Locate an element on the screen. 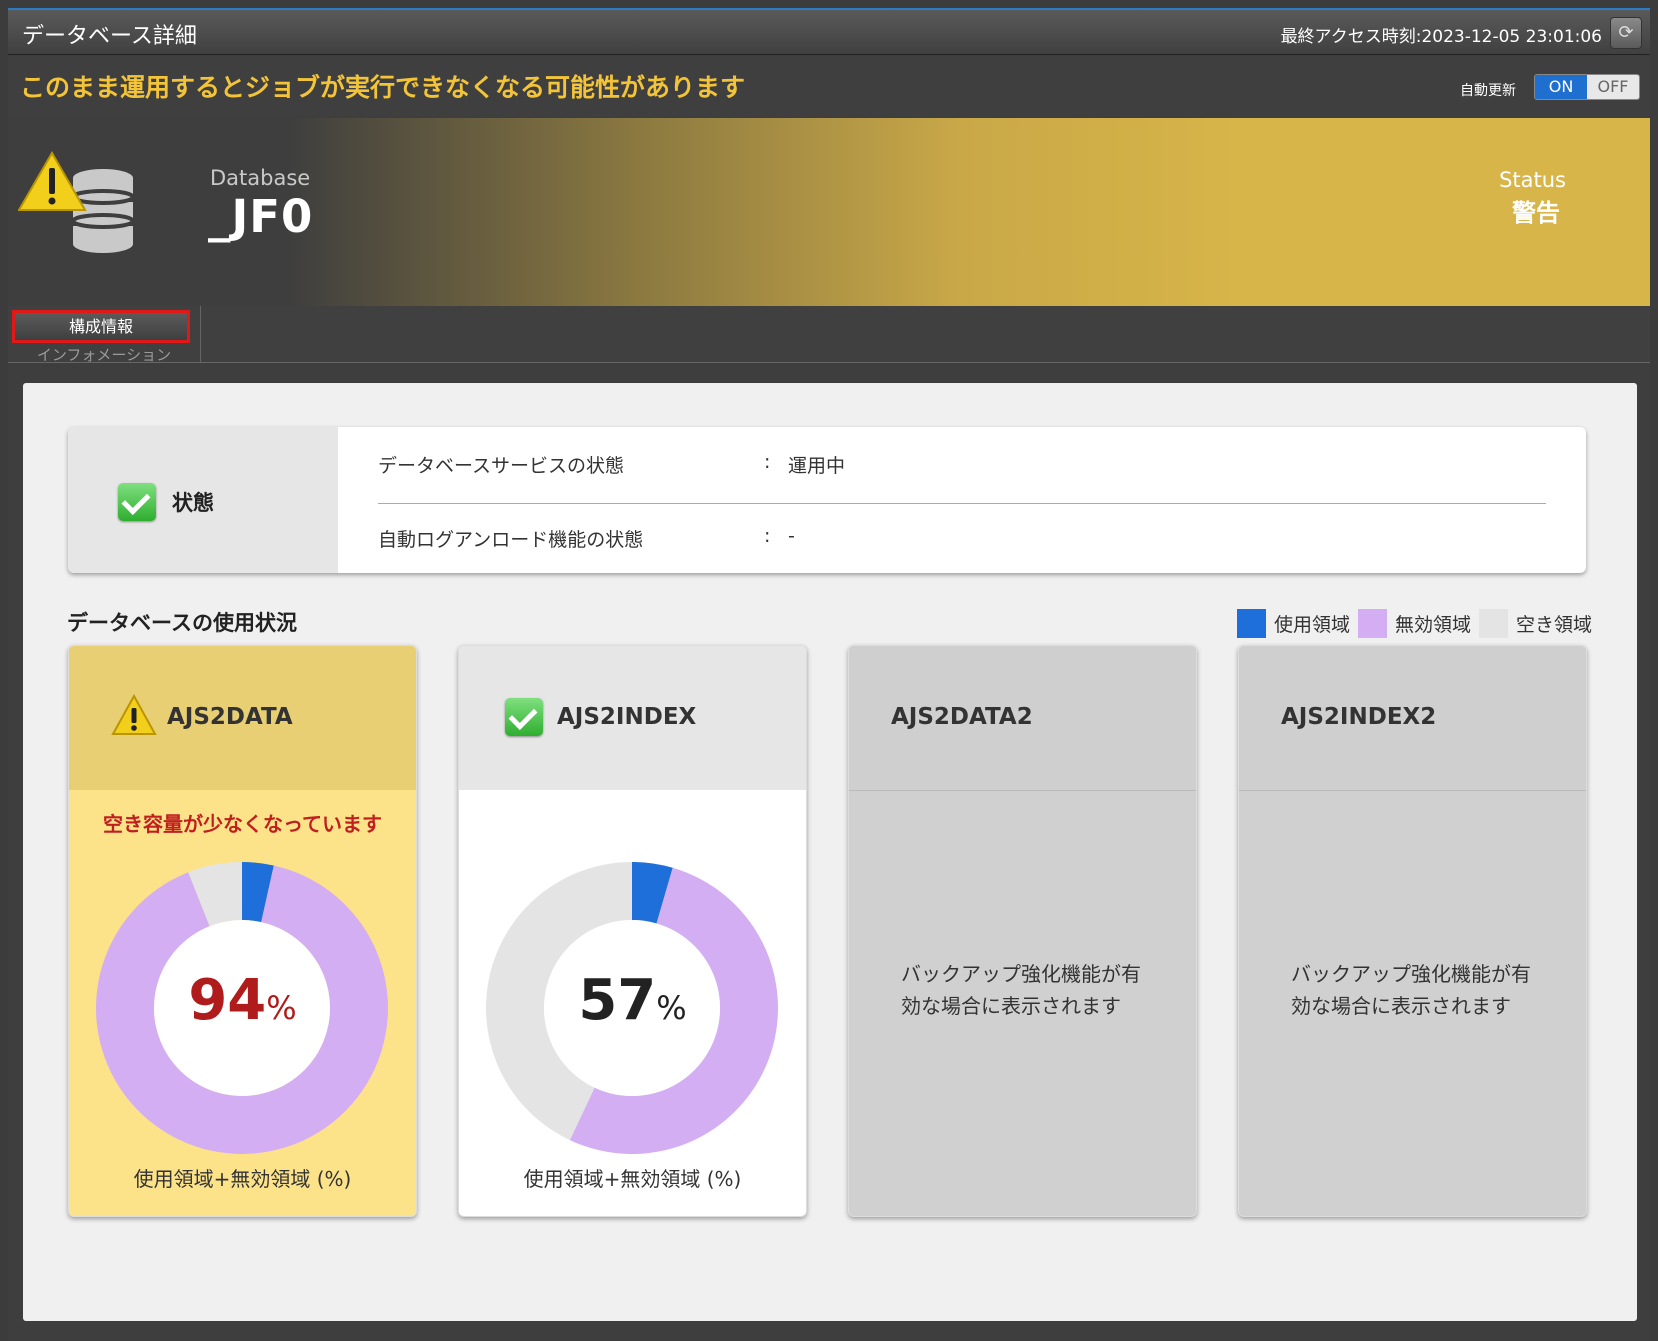 Image resolution: width=1658 pixels, height=1341 pixels. usage-card-ajs2index: AJS2INDEX 57% 使用領域+無効領域 (%) is located at coordinates (632, 931).